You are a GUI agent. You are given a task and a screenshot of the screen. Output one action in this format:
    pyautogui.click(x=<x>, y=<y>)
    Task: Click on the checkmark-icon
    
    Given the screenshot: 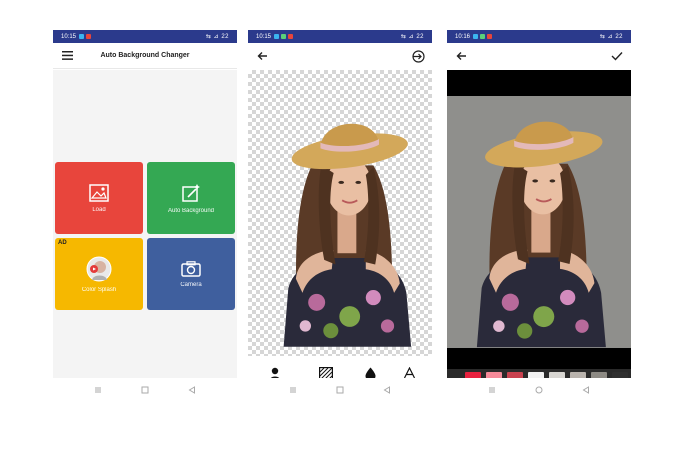 What is the action you would take?
    pyautogui.click(x=617, y=56)
    